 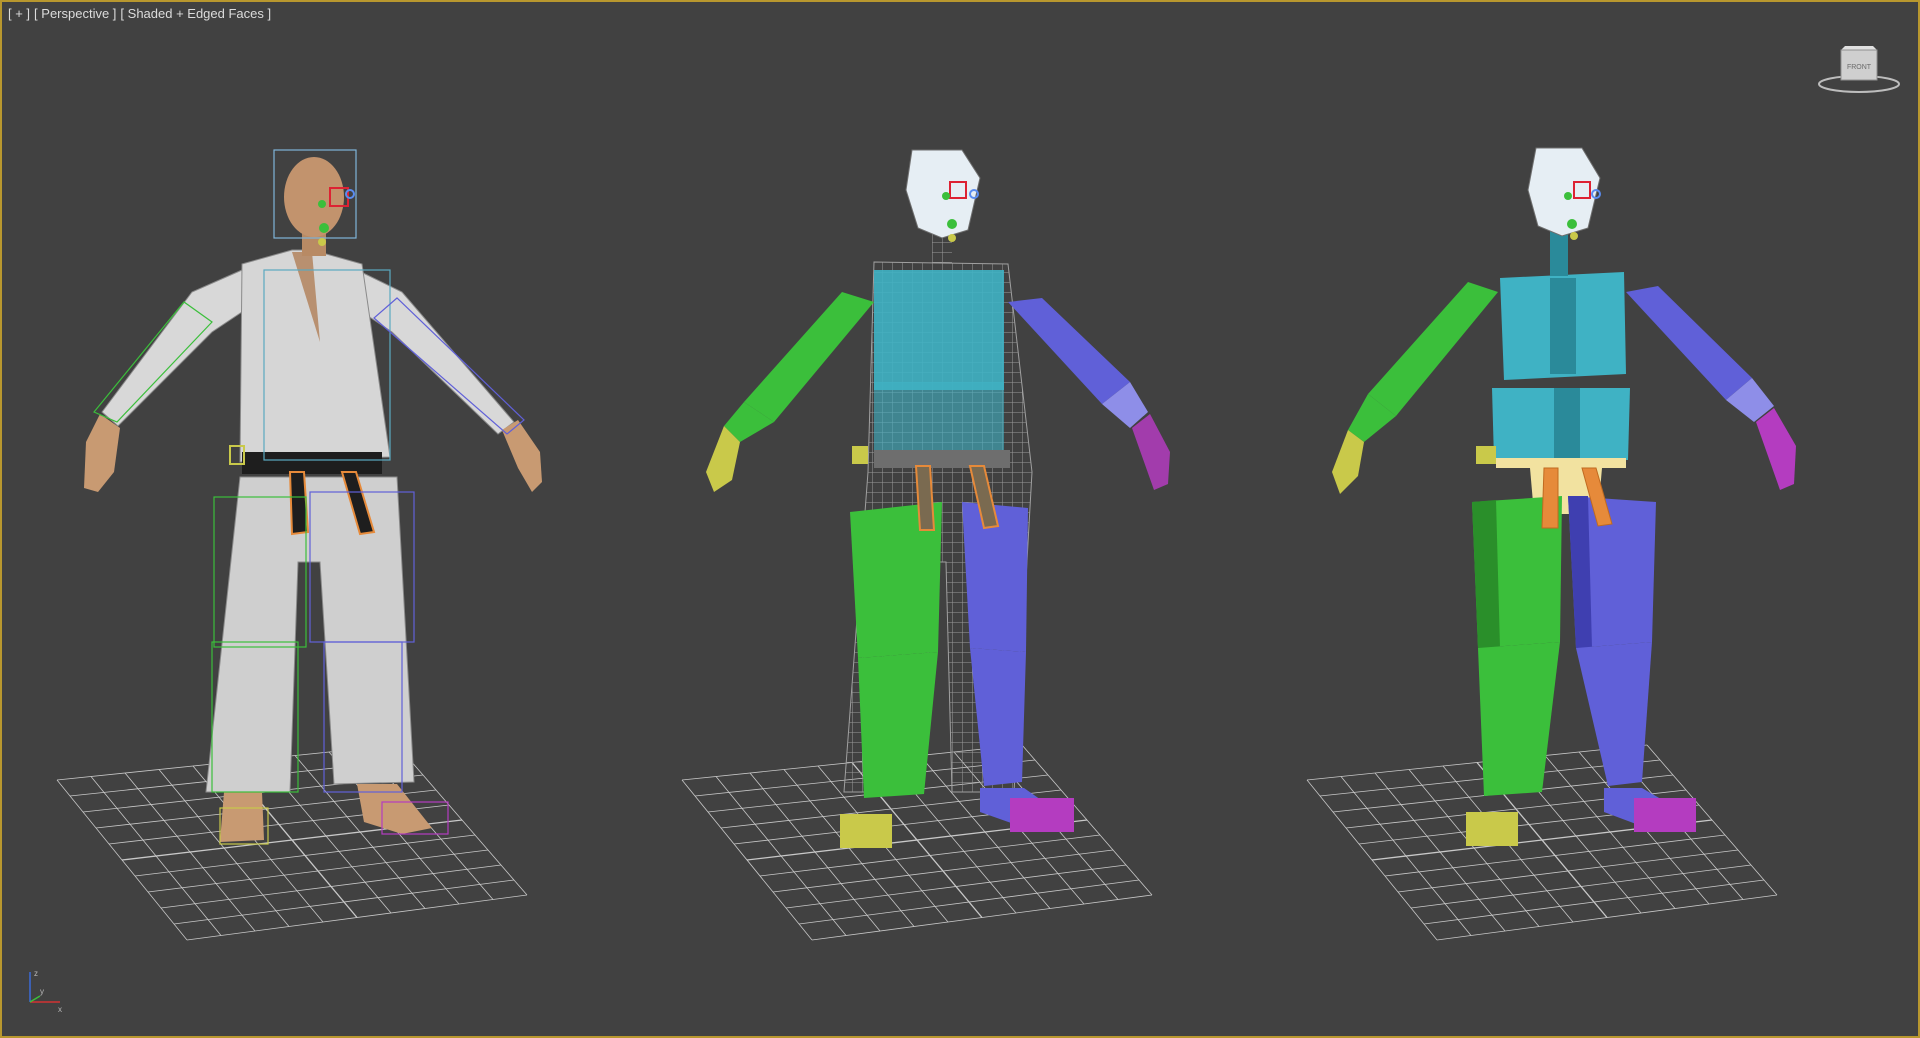 I want to click on viewport-shading-menu: [ Shaded + Edged Faces ], so click(x=195, y=13).